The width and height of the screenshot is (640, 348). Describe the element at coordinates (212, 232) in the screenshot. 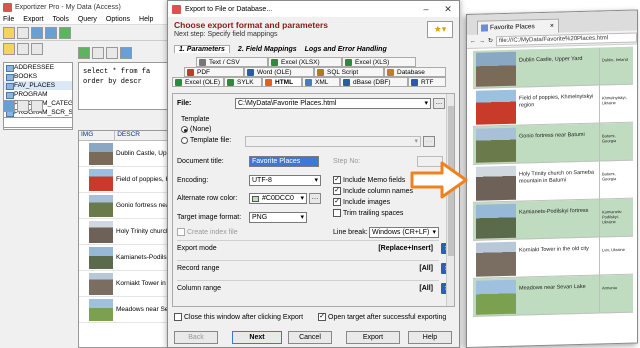

I see `create-index-label: Create index file` at that location.